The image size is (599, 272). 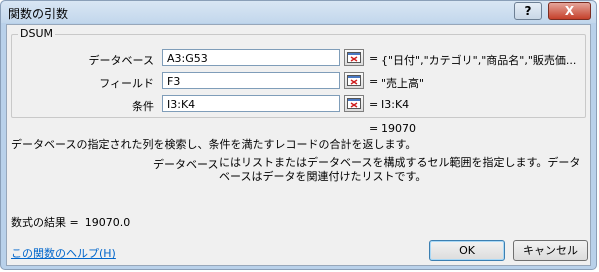 I want to click on formula-result-label: 数式の結果 =, so click(x=45, y=222).